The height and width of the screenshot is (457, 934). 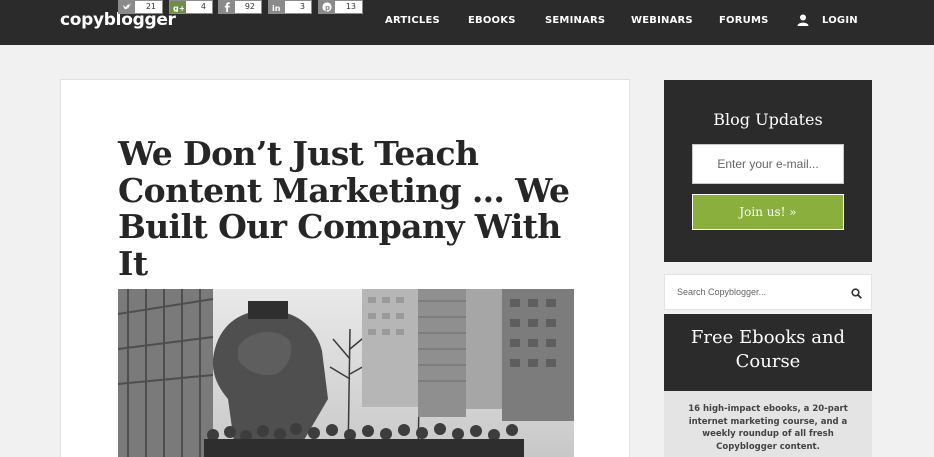 What do you see at coordinates (191, 7) in the screenshot?
I see `share-google-plus-button: g+ 4` at bounding box center [191, 7].